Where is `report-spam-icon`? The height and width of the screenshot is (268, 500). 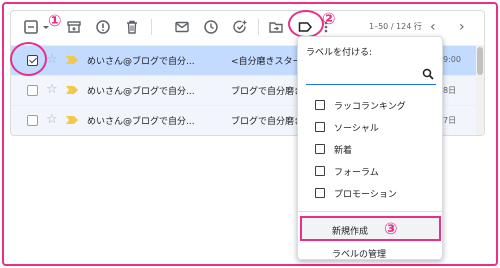 report-spam-icon is located at coordinates (103, 27).